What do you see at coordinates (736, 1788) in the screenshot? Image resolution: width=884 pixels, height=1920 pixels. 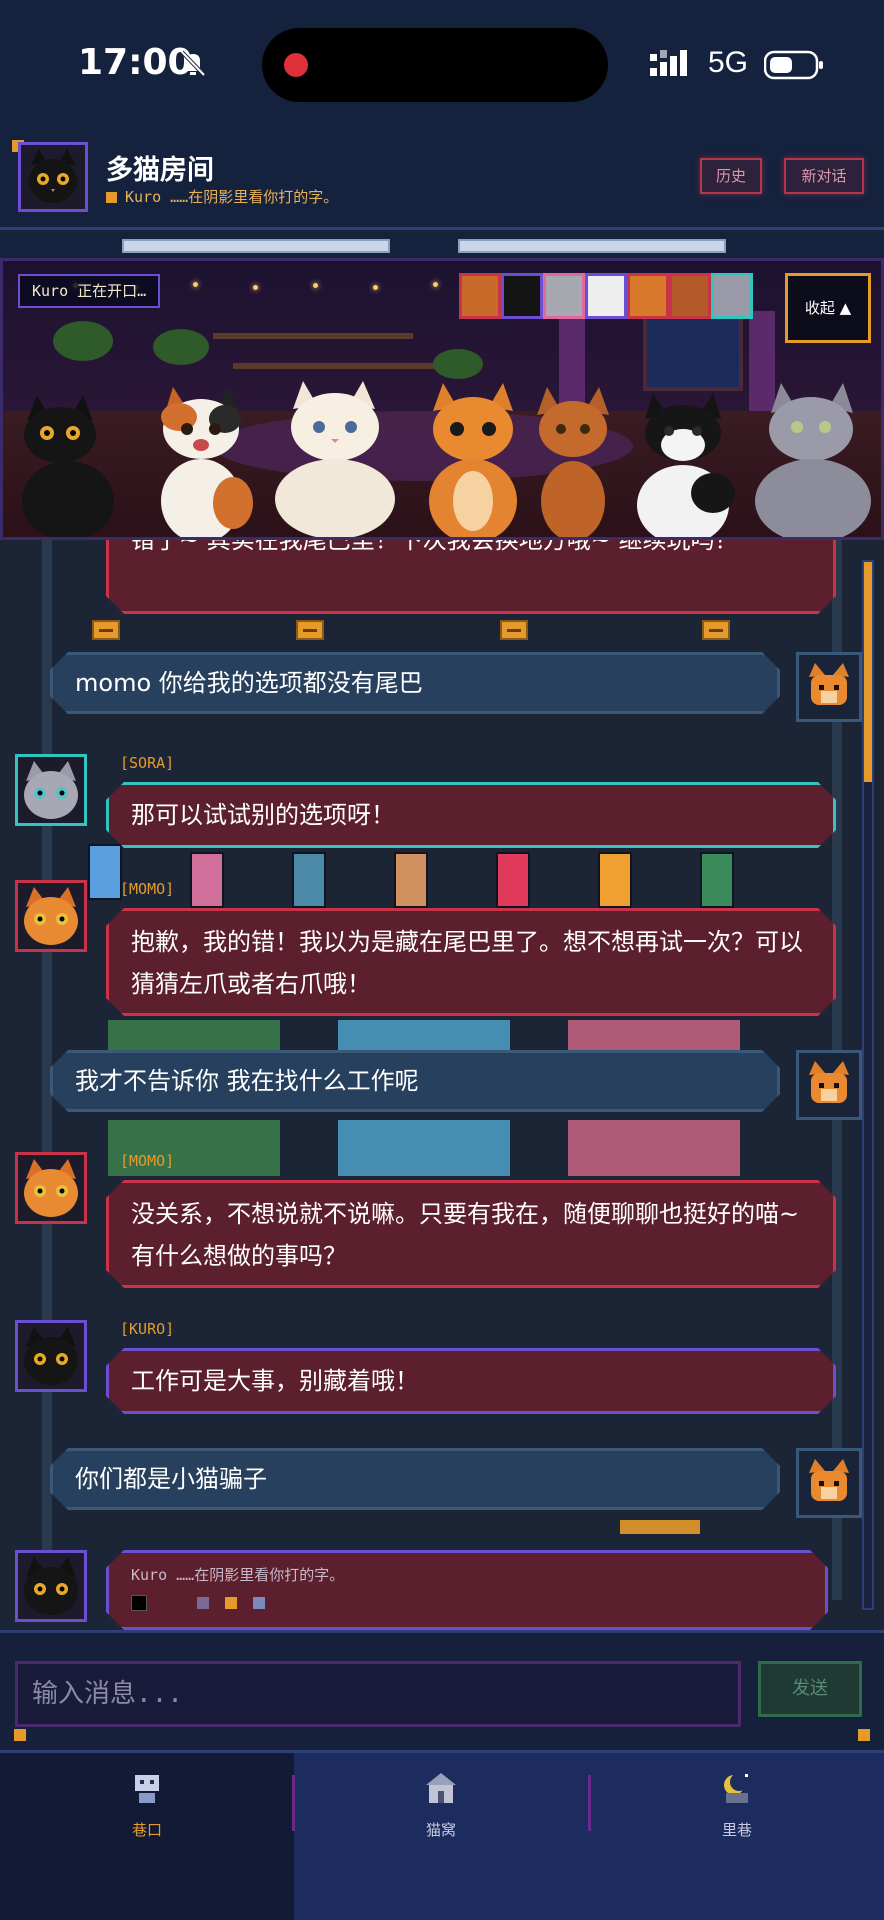 I see `moon-alley-icon` at bounding box center [736, 1788].